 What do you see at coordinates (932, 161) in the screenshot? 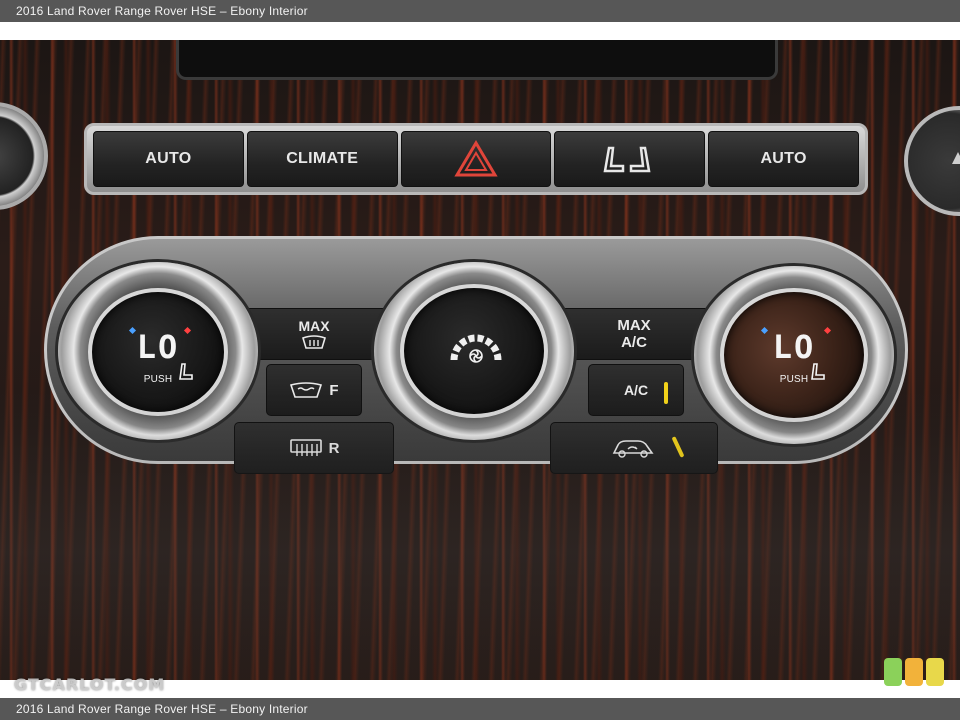
I see `right-knob` at bounding box center [932, 161].